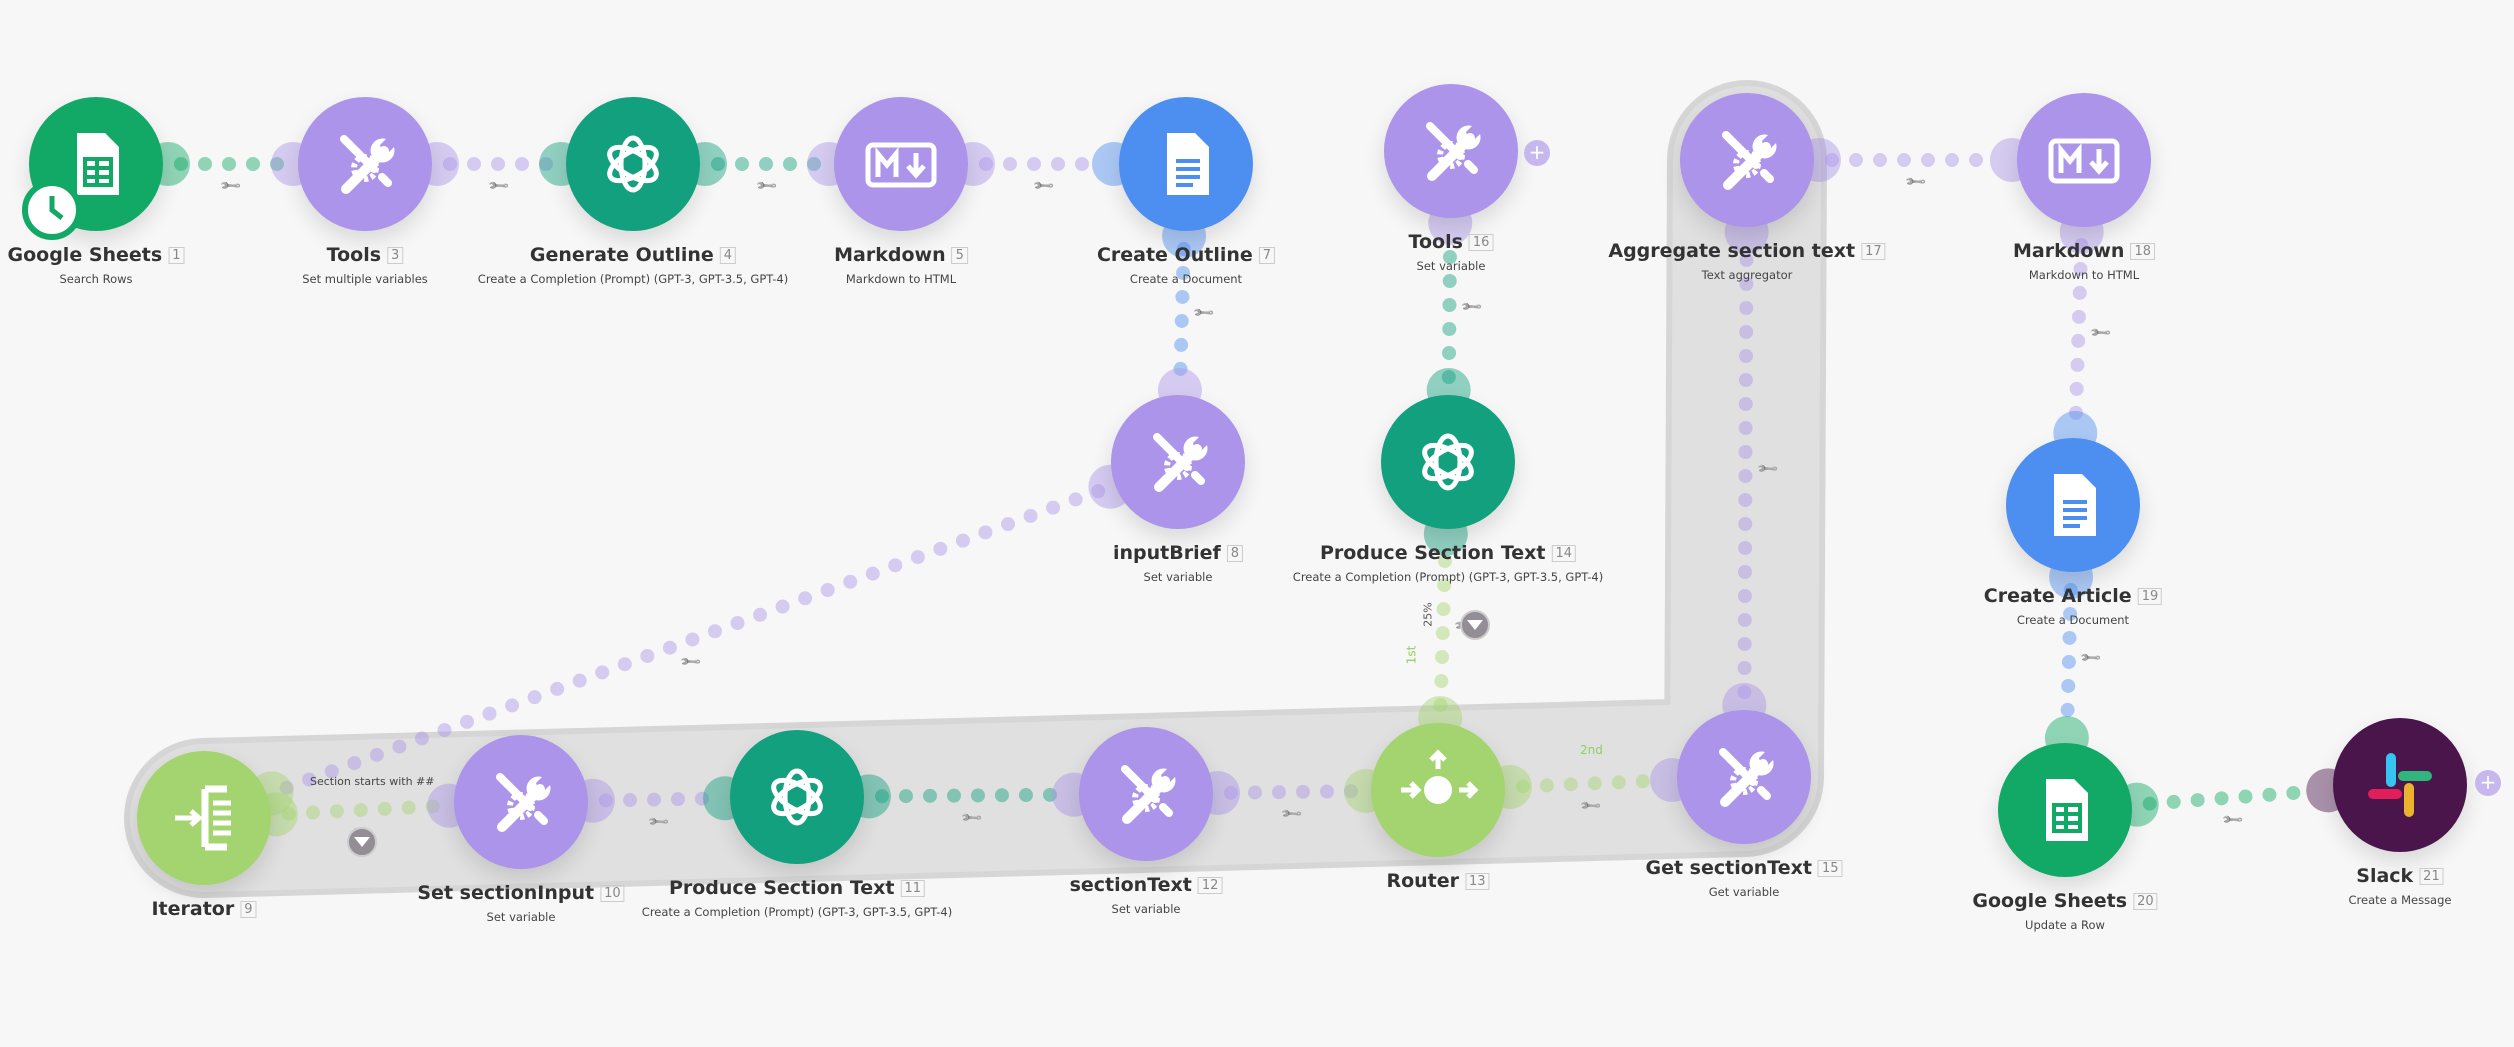  What do you see at coordinates (52, 210) in the screenshot?
I see `schedule-clock-icon` at bounding box center [52, 210].